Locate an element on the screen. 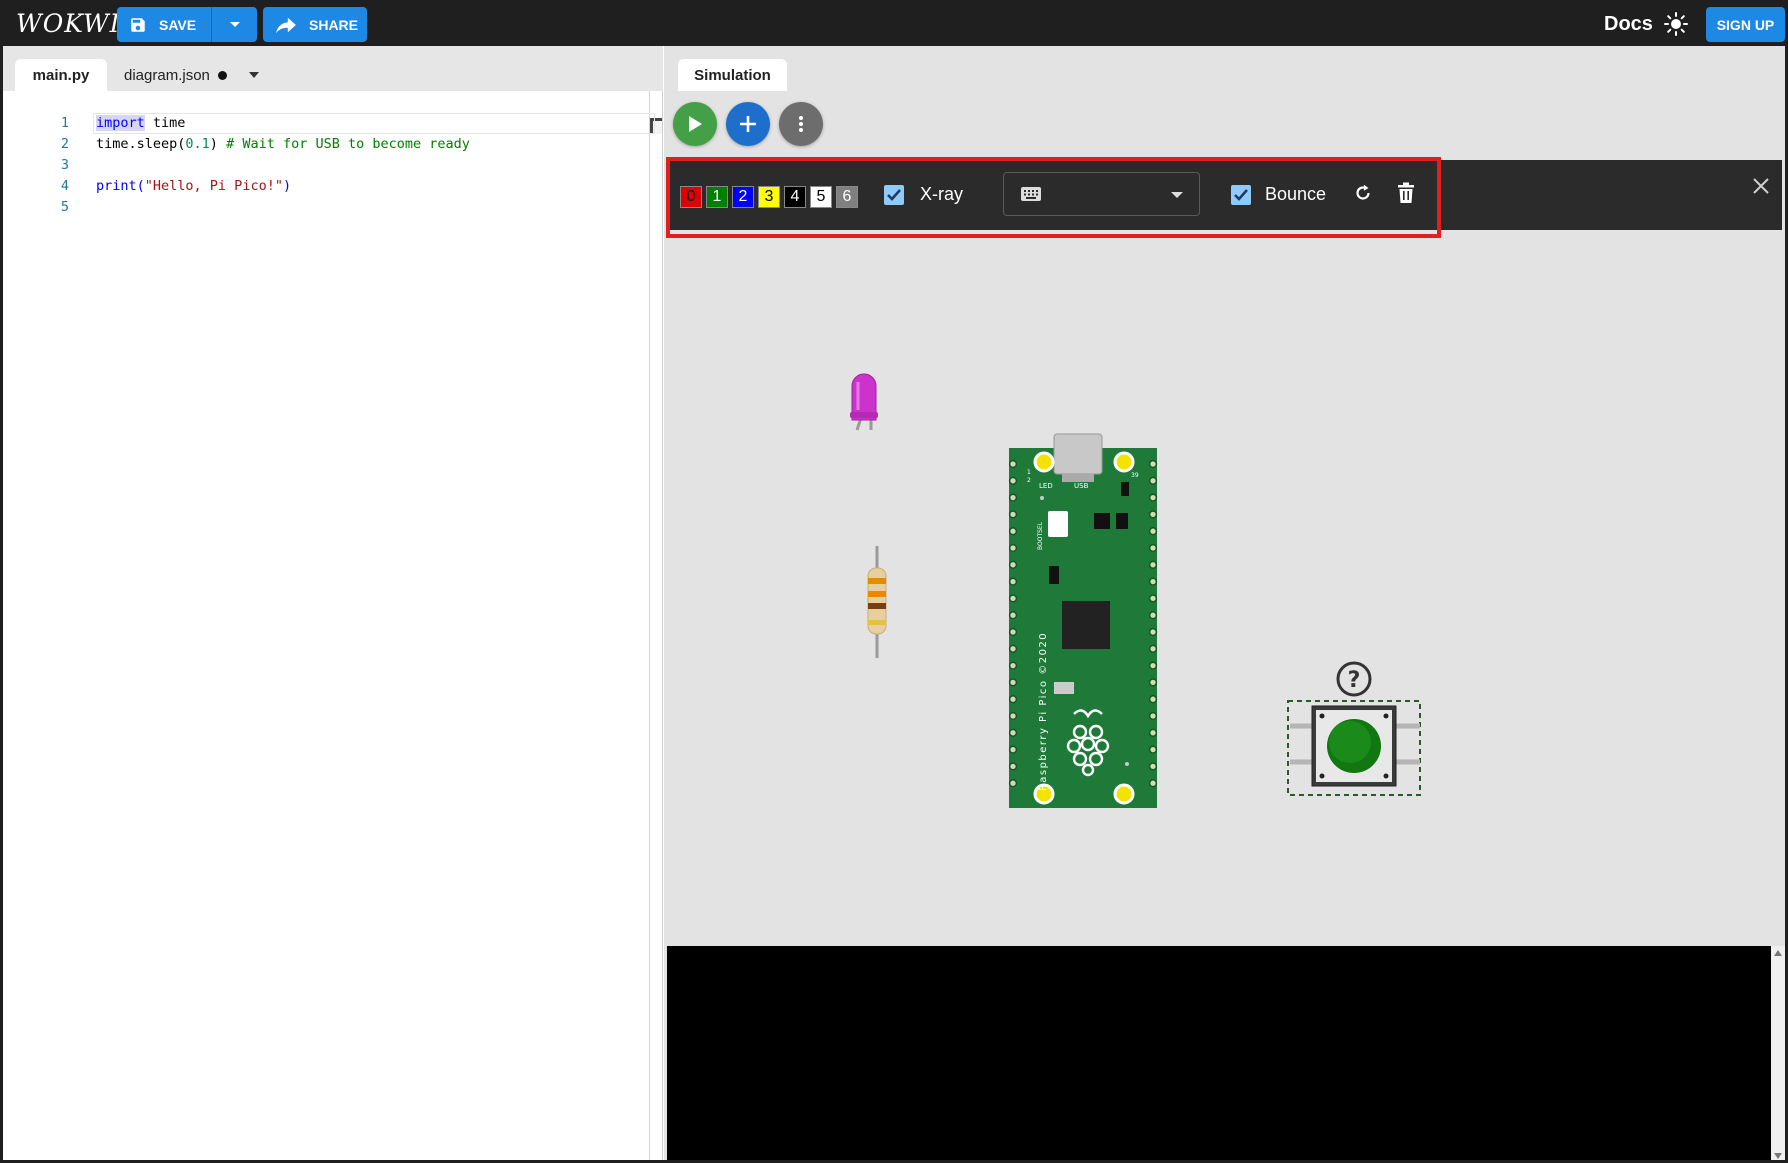  editor-tab-bar: main.py diagram.json is located at coordinates (333, 68).